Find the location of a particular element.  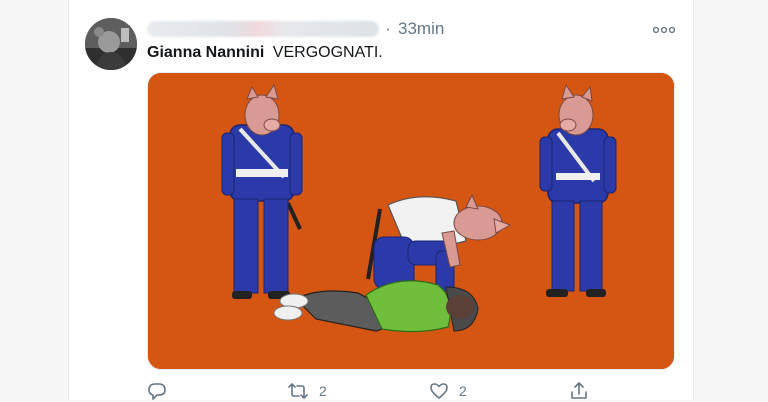

like-count: 2 is located at coordinates (463, 391).